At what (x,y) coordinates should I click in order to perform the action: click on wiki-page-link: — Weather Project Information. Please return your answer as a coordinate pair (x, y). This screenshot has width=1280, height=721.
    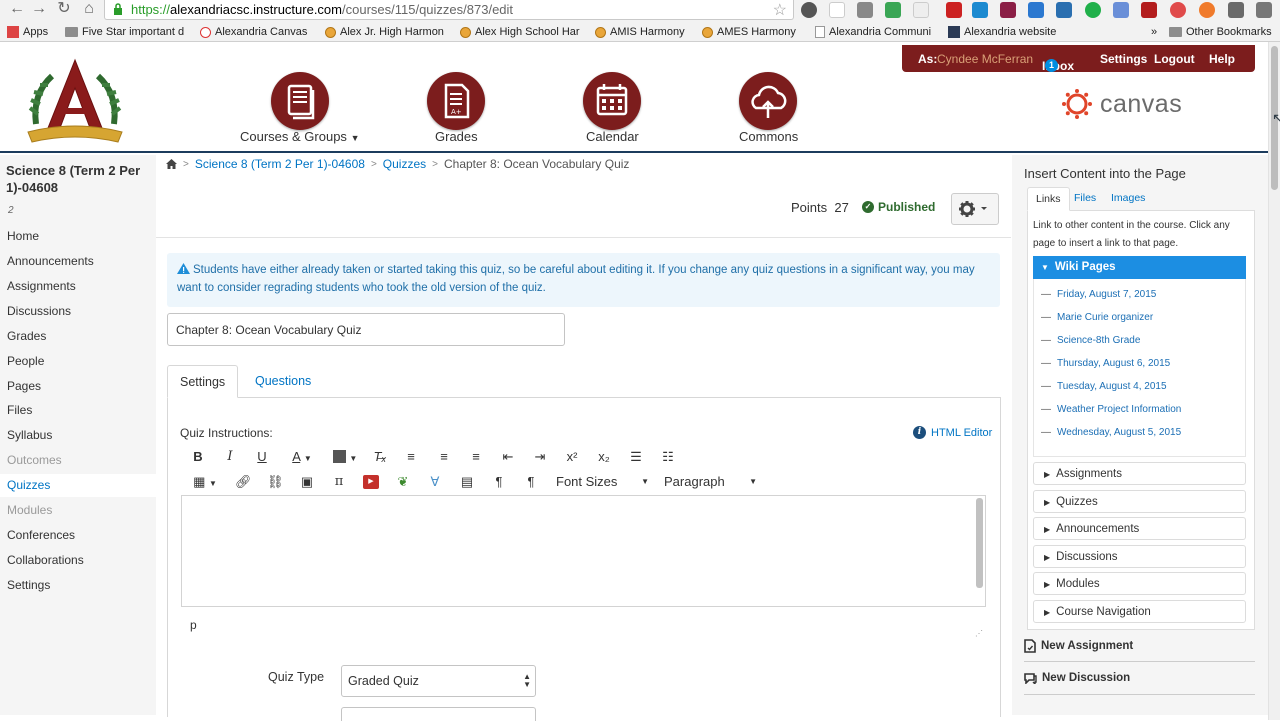
    Looking at the image, I should click on (1111, 409).